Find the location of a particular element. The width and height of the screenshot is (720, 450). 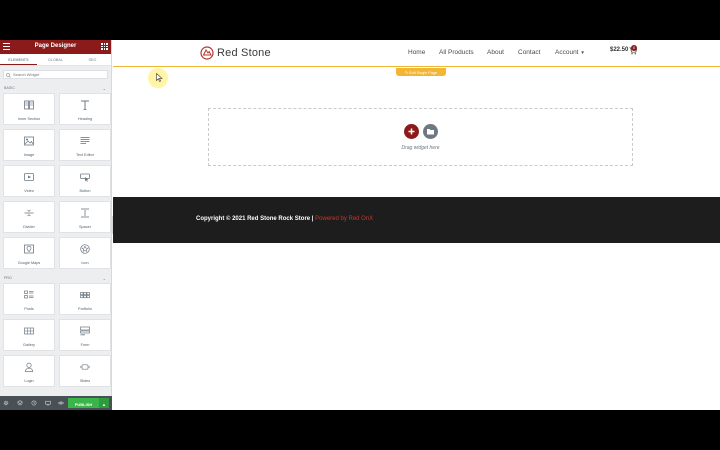

add-section-button is located at coordinates (411, 131).